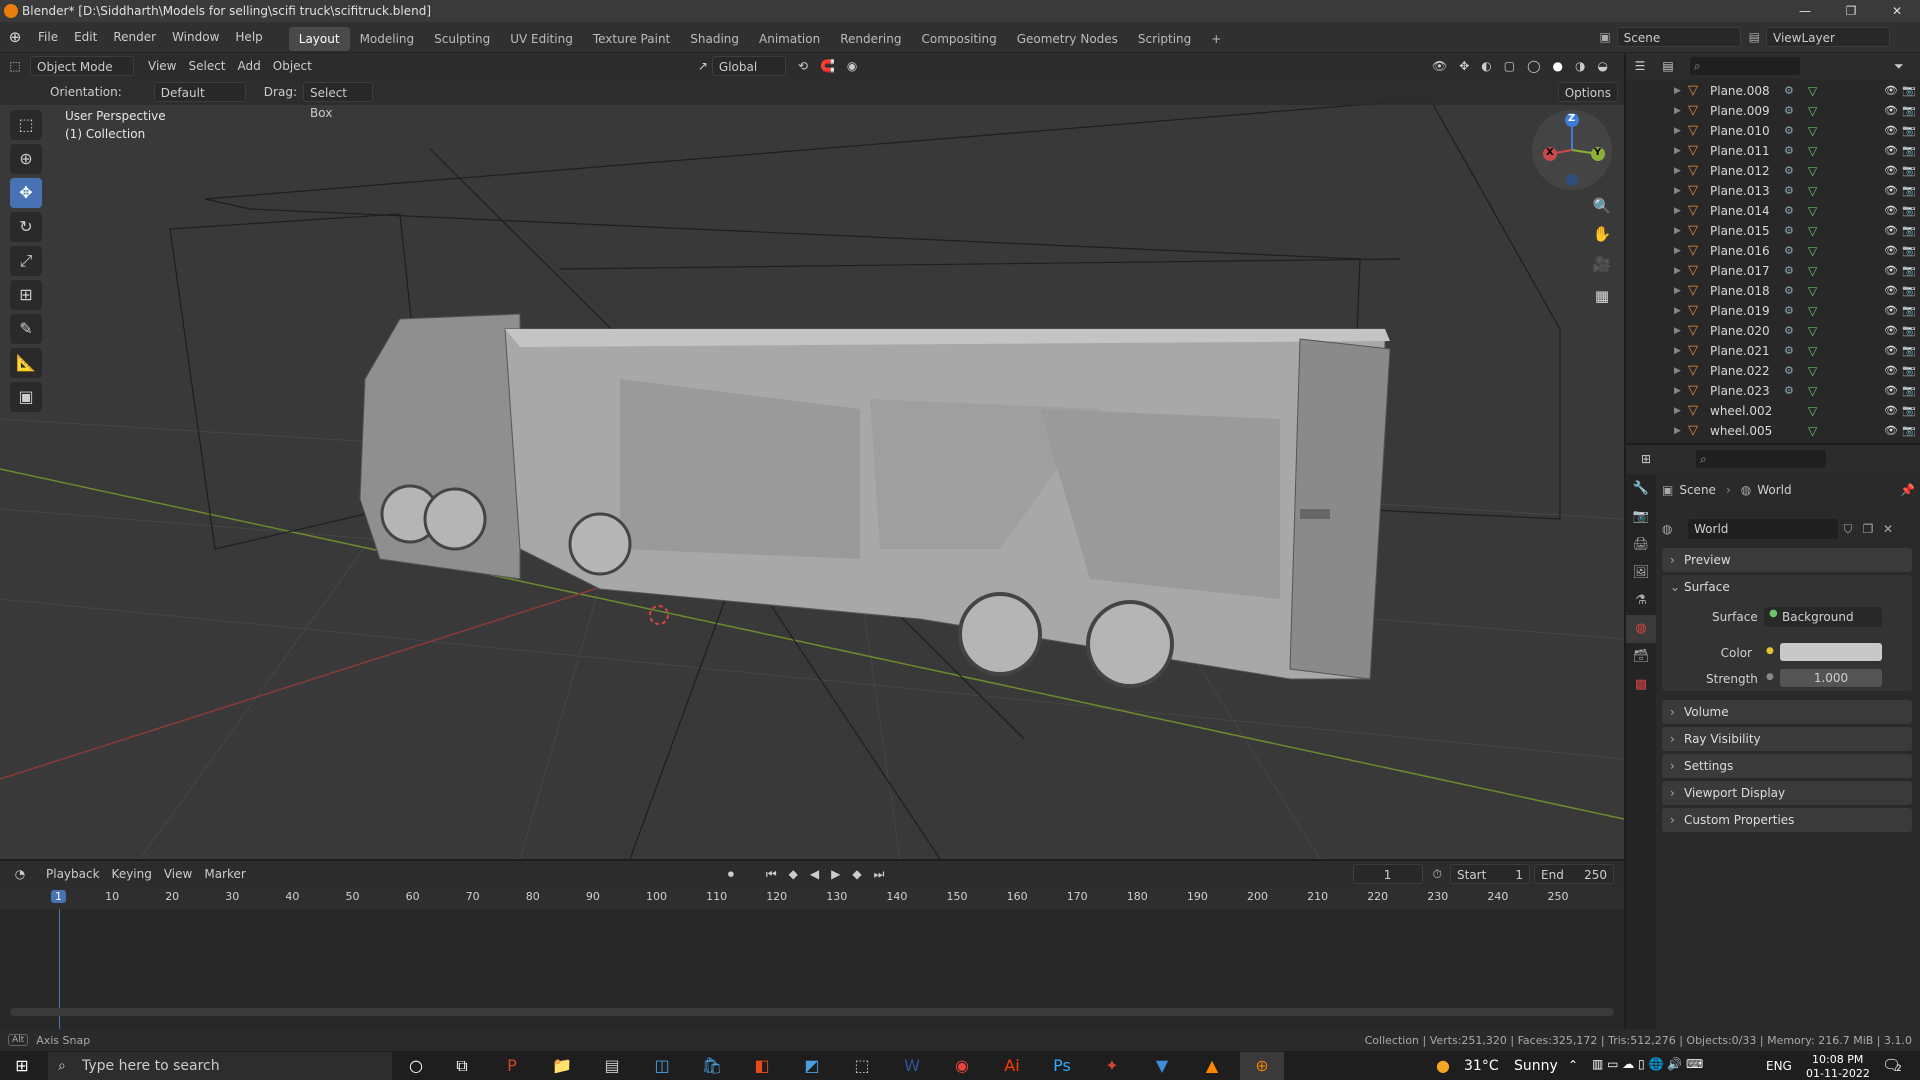  Describe the element at coordinates (1773, 271) in the screenshot. I see `outliner-item: ▶ ▽ Plane.017 ⚙ ▽ 👁 📷` at that location.